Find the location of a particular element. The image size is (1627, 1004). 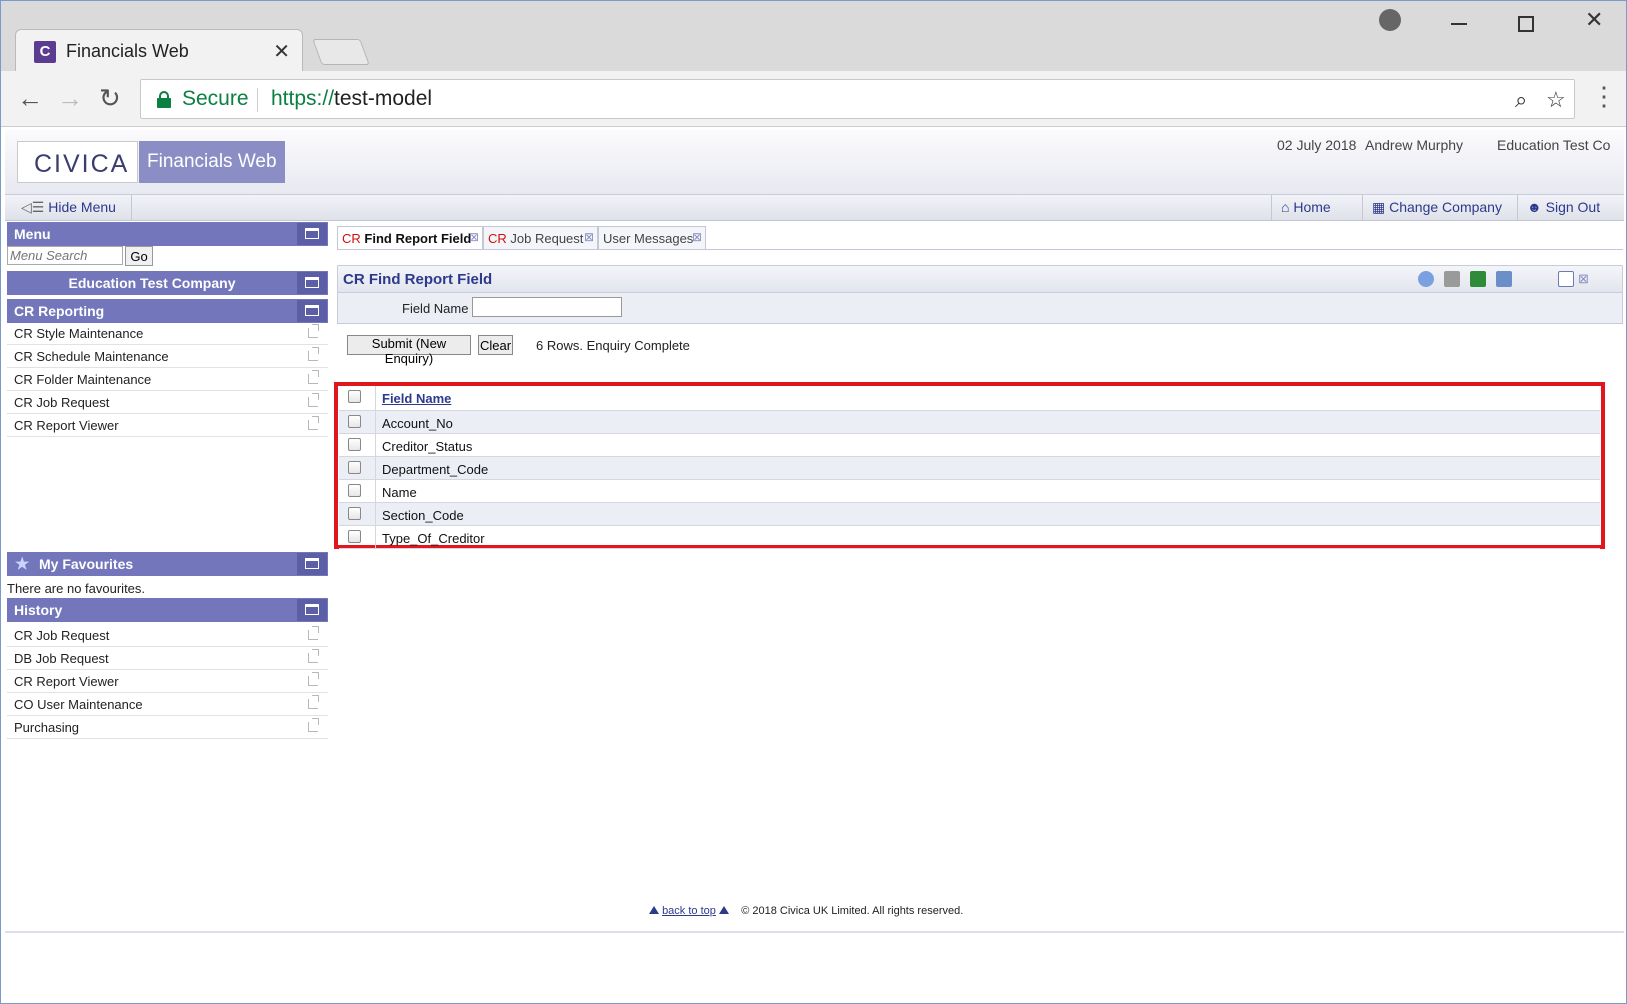

company-panel-button is located at coordinates (312, 283).